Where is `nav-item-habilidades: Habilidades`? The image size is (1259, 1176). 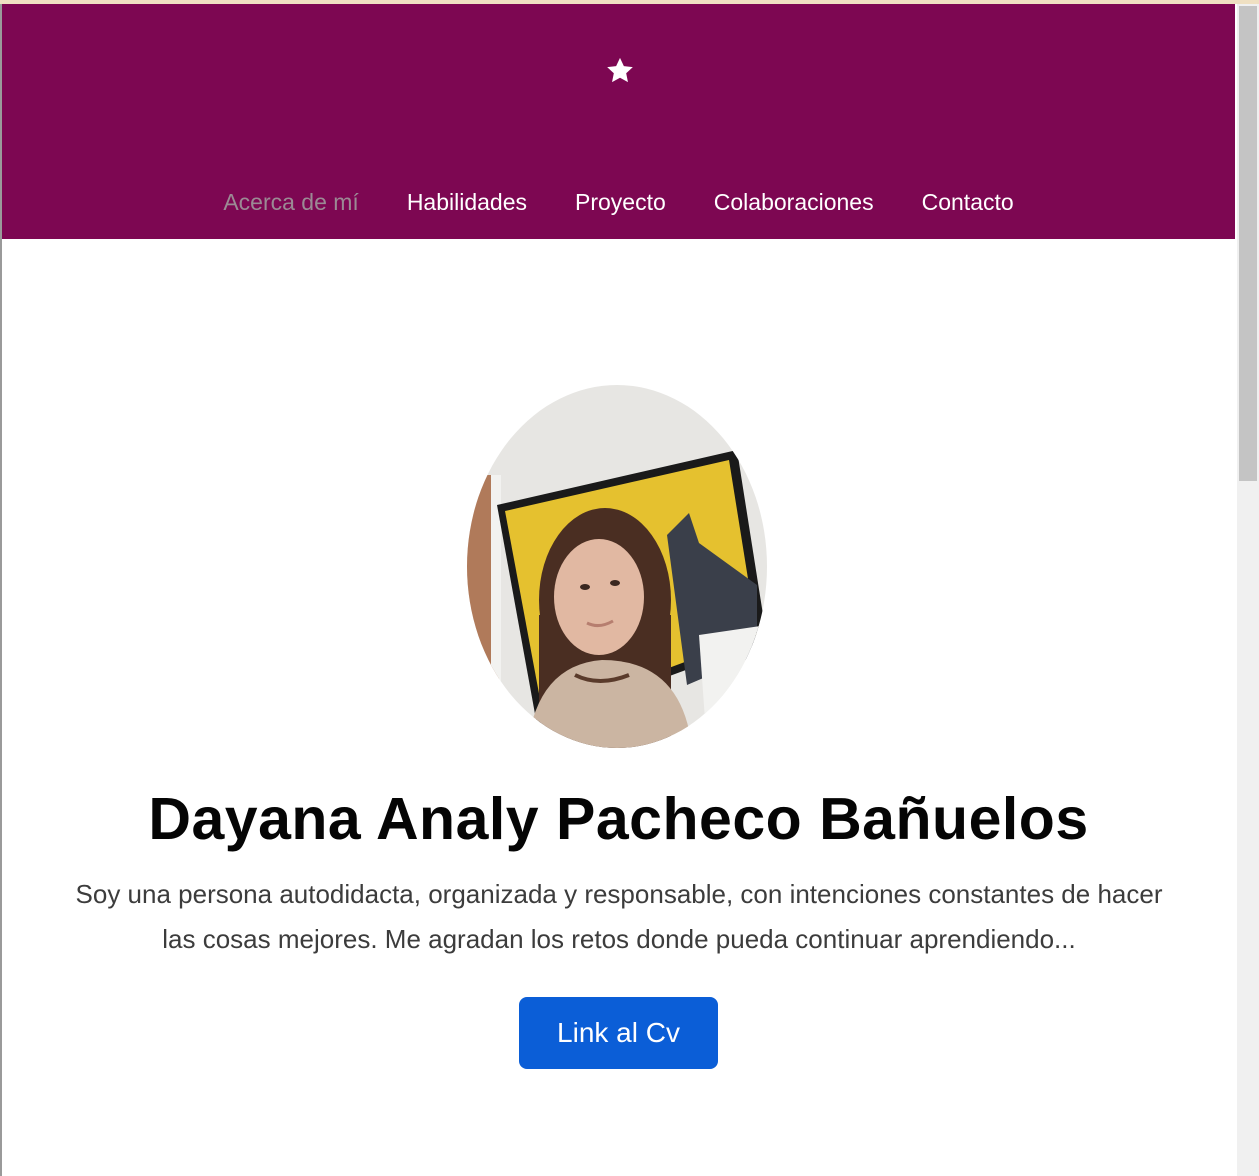 nav-item-habilidades: Habilidades is located at coordinates (467, 202).